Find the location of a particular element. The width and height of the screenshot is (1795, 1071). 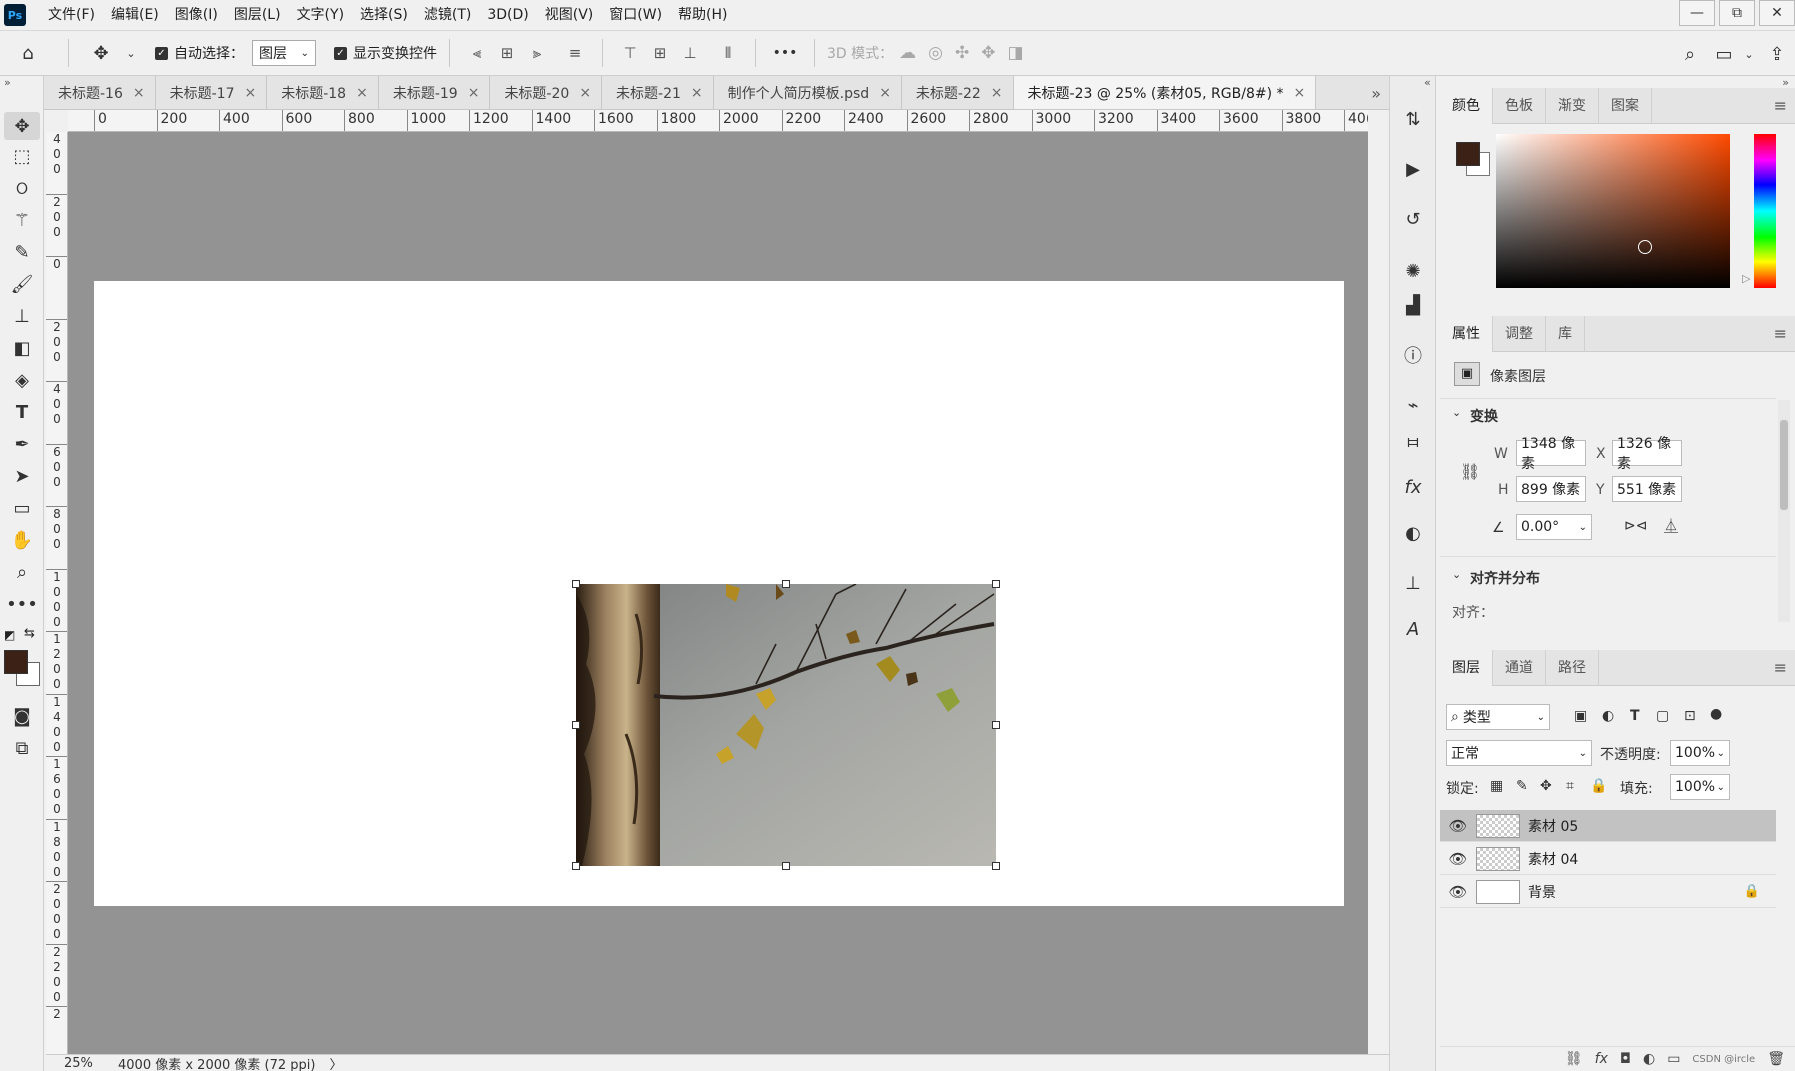

menu-help: 帮助(H) is located at coordinates (702, 15).